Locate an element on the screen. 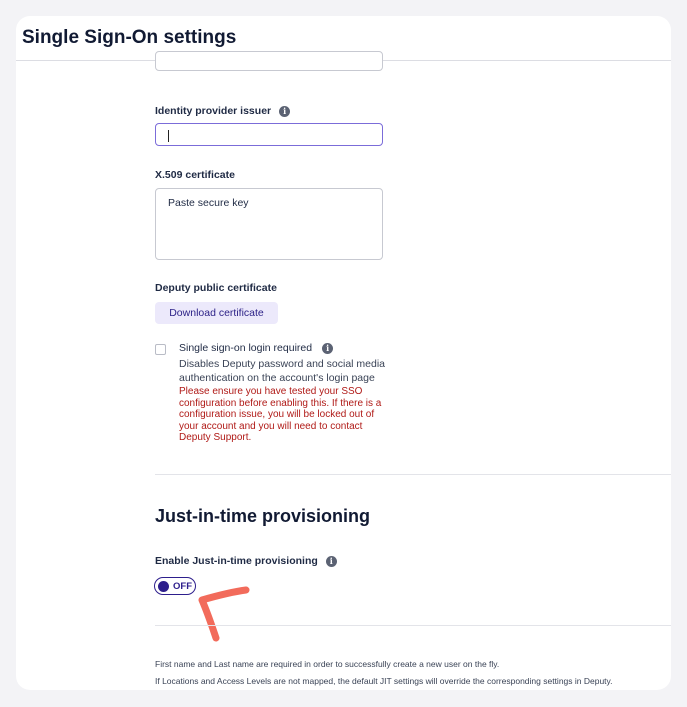 This screenshot has width=687, height=707. jit-toggle: OFF is located at coordinates (175, 586).